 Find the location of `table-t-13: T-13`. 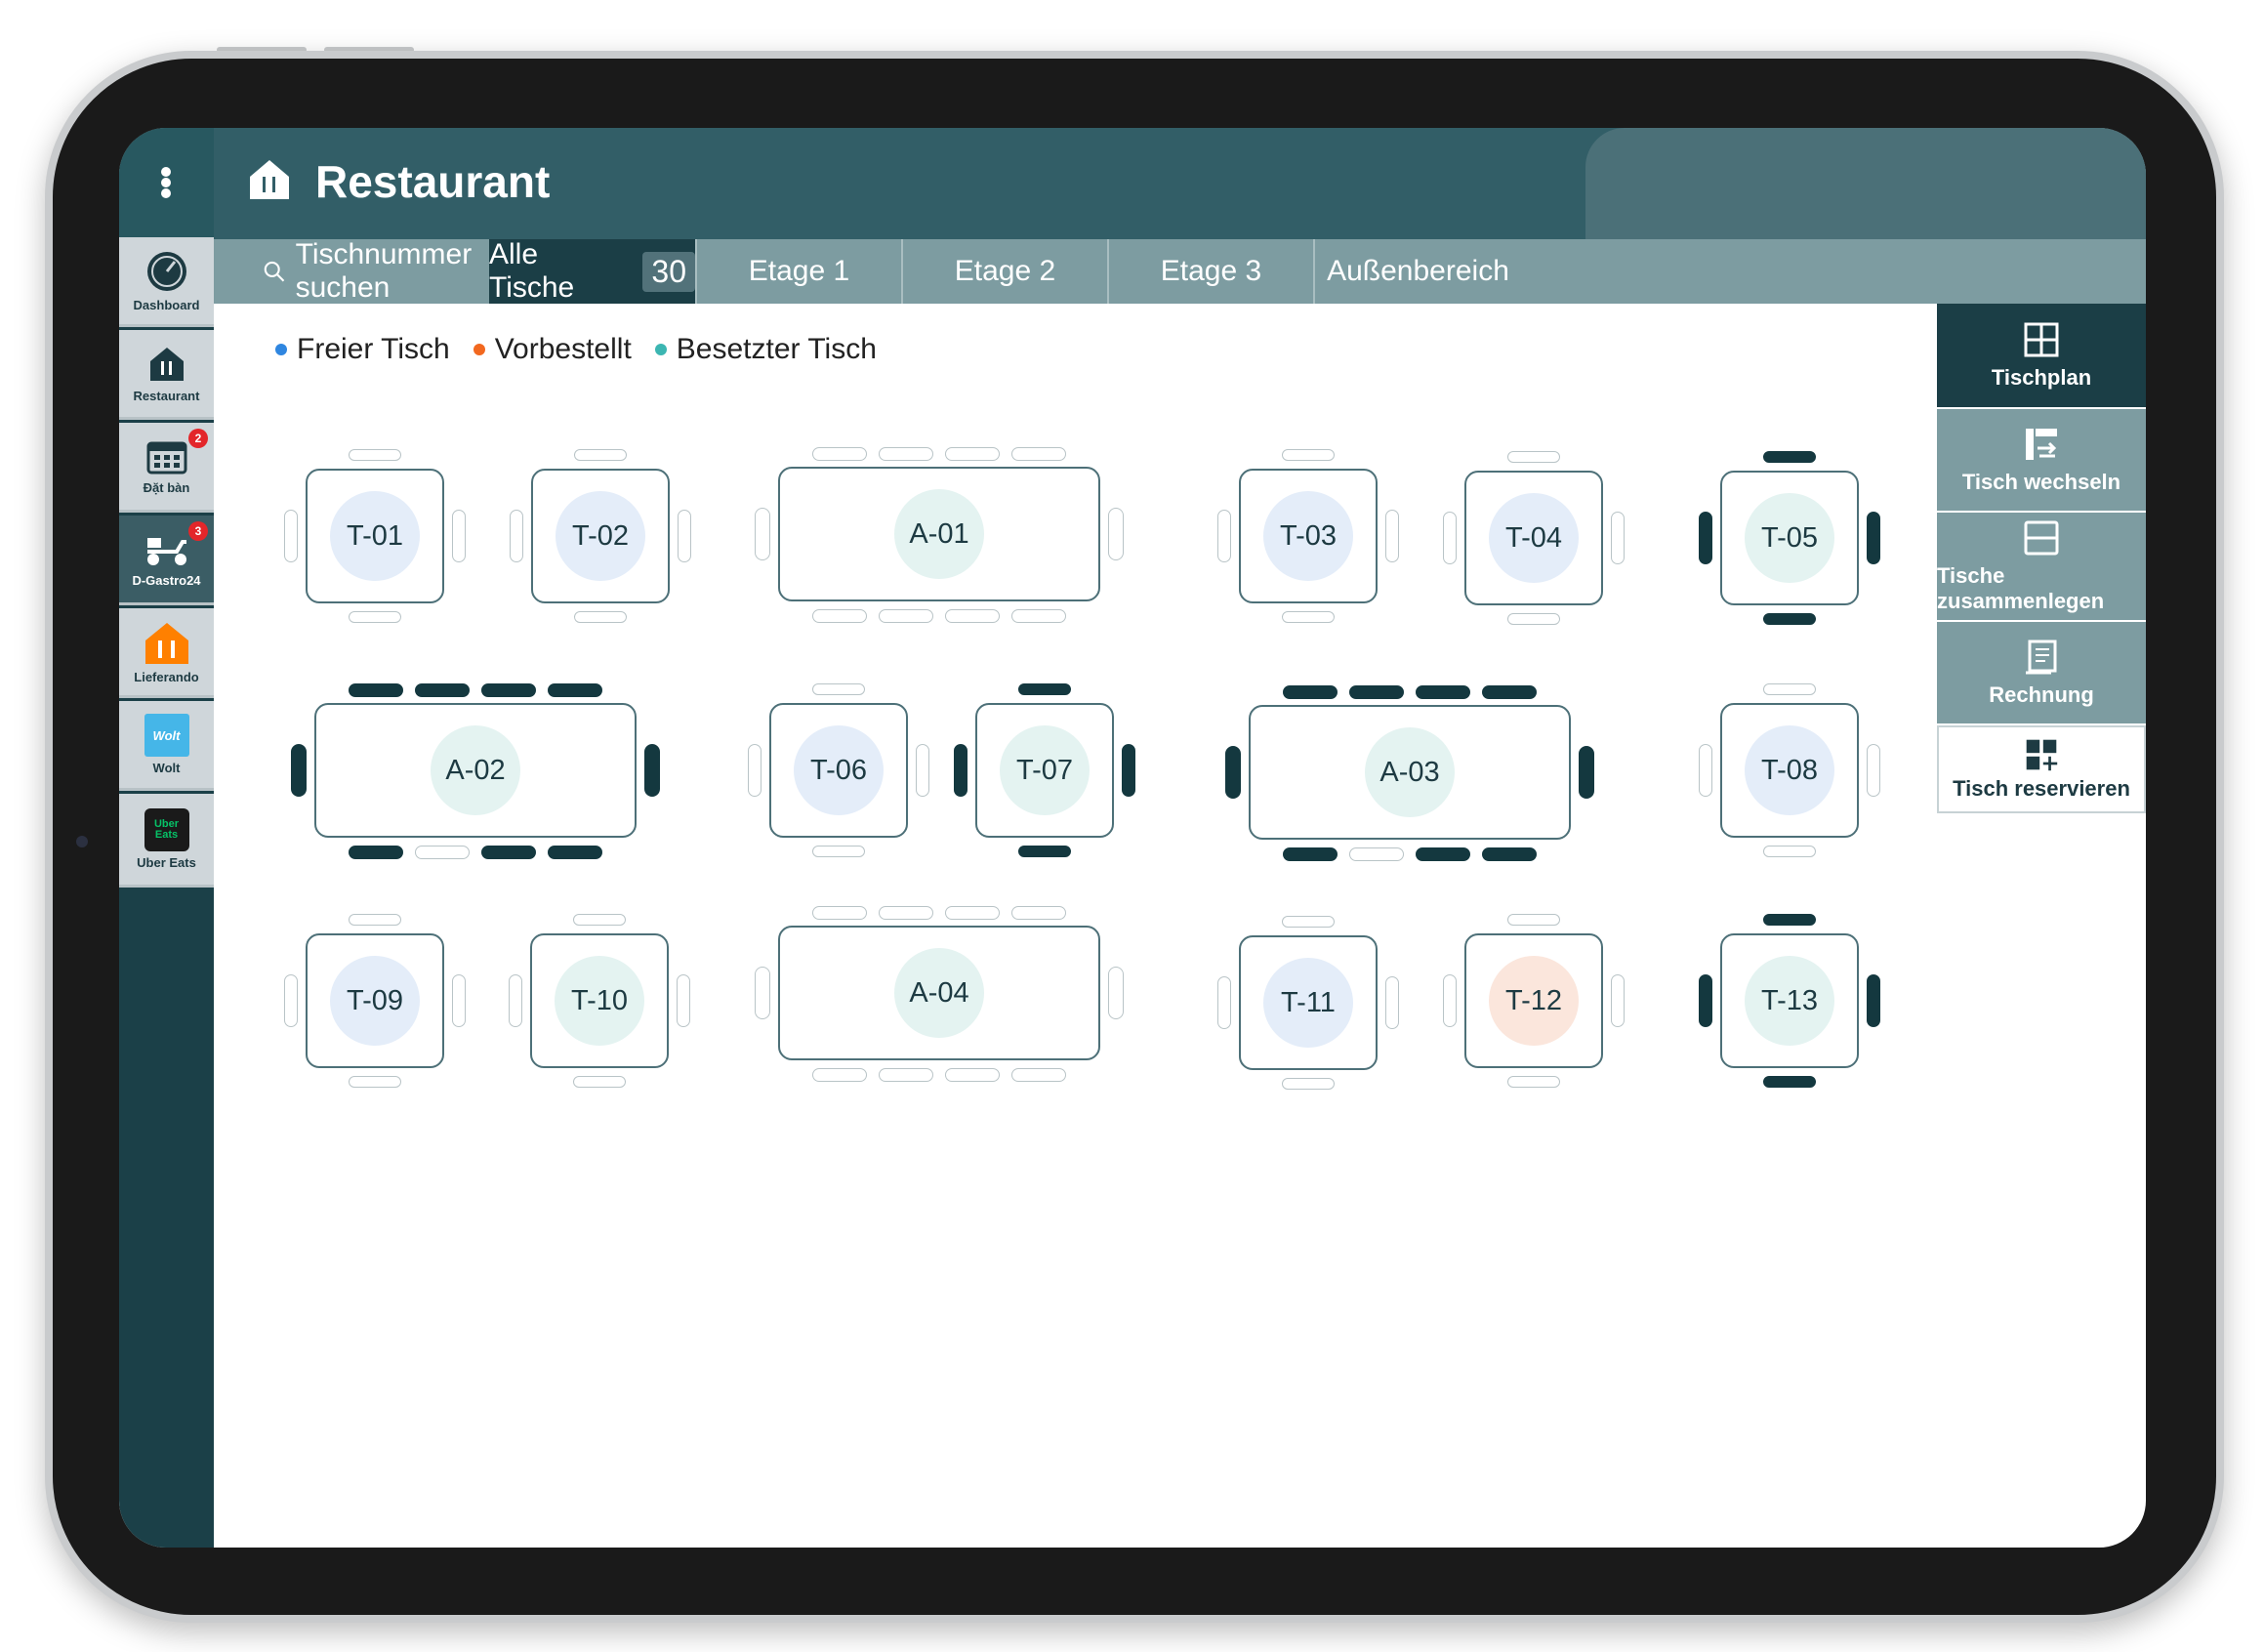

table-t-13: T-13 is located at coordinates (1789, 1000).